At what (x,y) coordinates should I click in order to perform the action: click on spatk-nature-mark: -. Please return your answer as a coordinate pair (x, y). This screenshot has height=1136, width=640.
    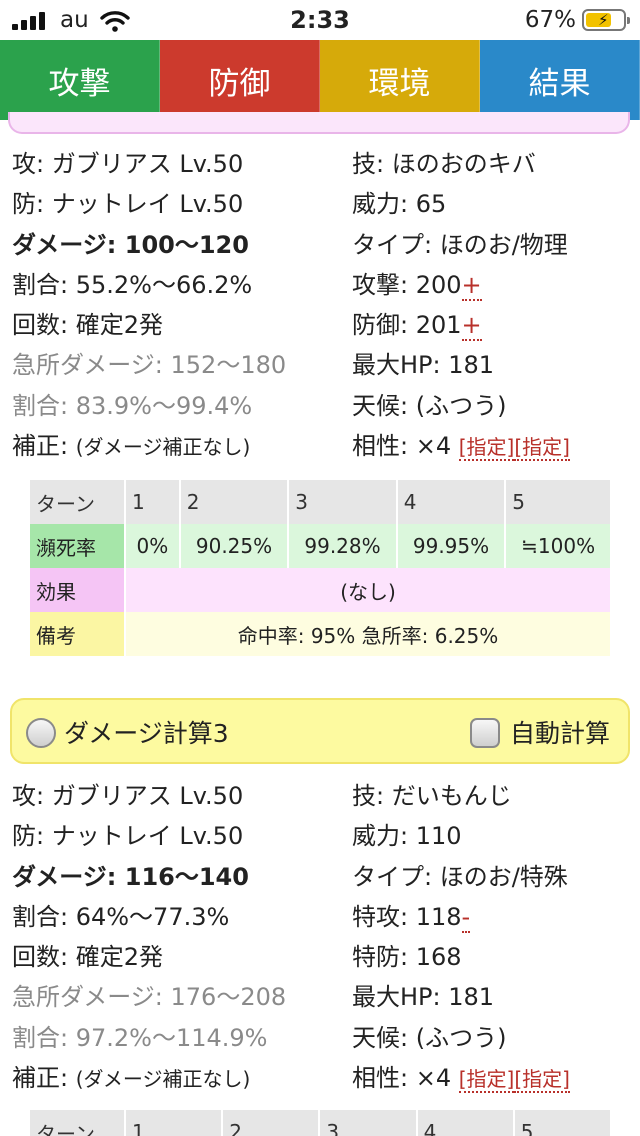
    Looking at the image, I should click on (466, 917).